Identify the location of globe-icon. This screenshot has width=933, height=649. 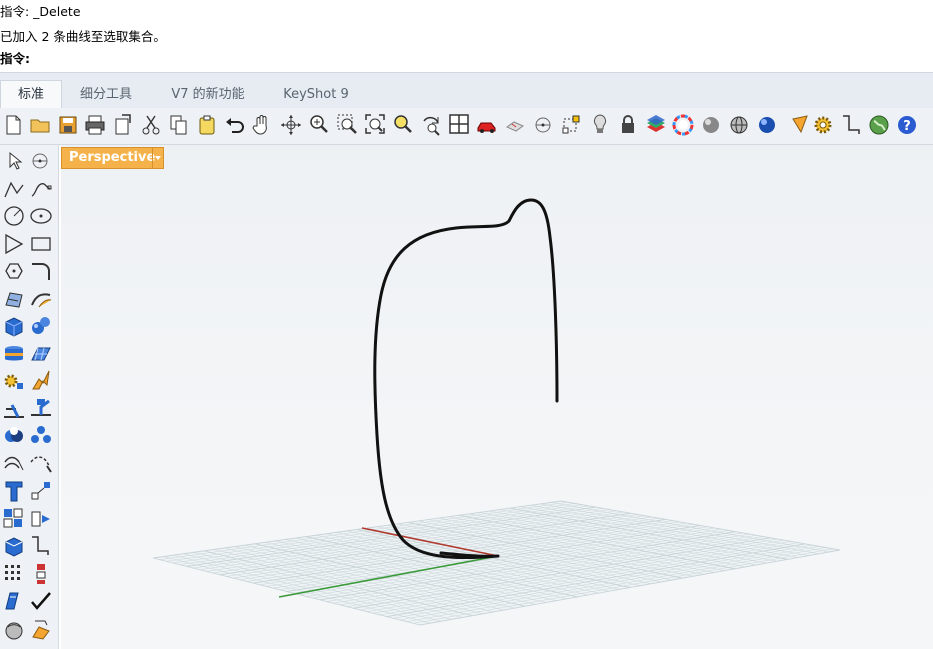
(879, 125).